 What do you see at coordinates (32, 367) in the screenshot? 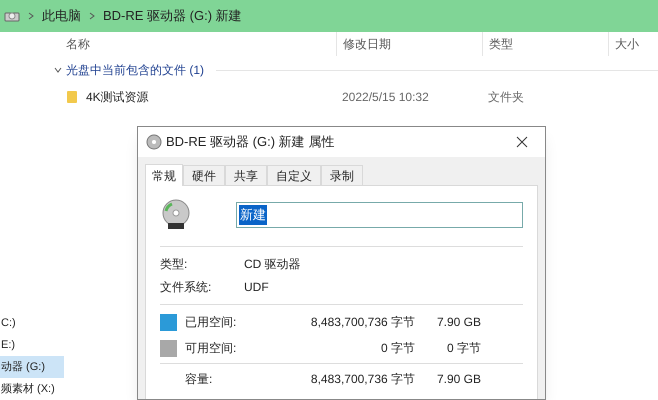
I see `sidebar-item: 动器 (G:)` at bounding box center [32, 367].